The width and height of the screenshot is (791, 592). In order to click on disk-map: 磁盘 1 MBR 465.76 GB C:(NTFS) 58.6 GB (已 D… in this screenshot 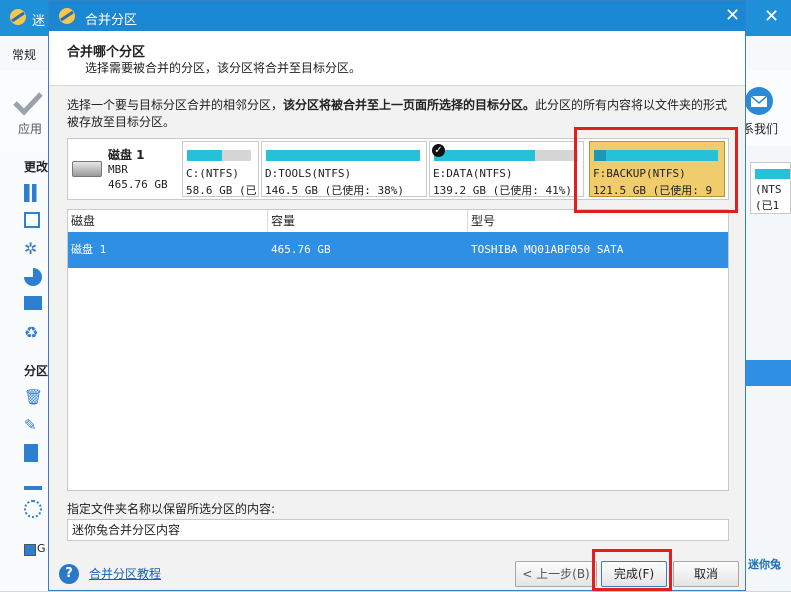, I will do `click(398, 169)`.